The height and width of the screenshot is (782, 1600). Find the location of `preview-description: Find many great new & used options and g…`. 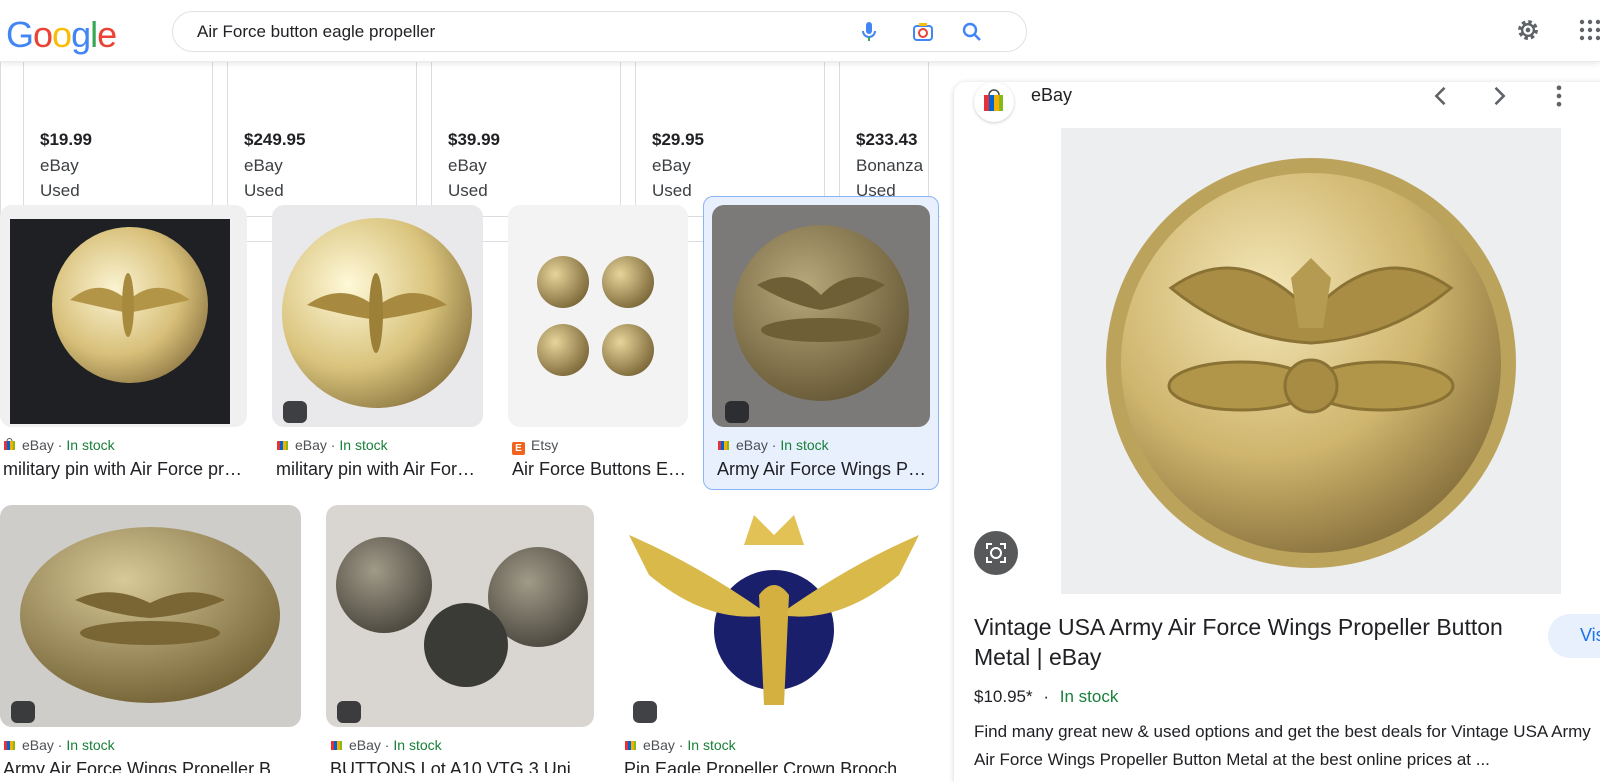

preview-description: Find many great new & used options and g… is located at coordinates (1282, 745).